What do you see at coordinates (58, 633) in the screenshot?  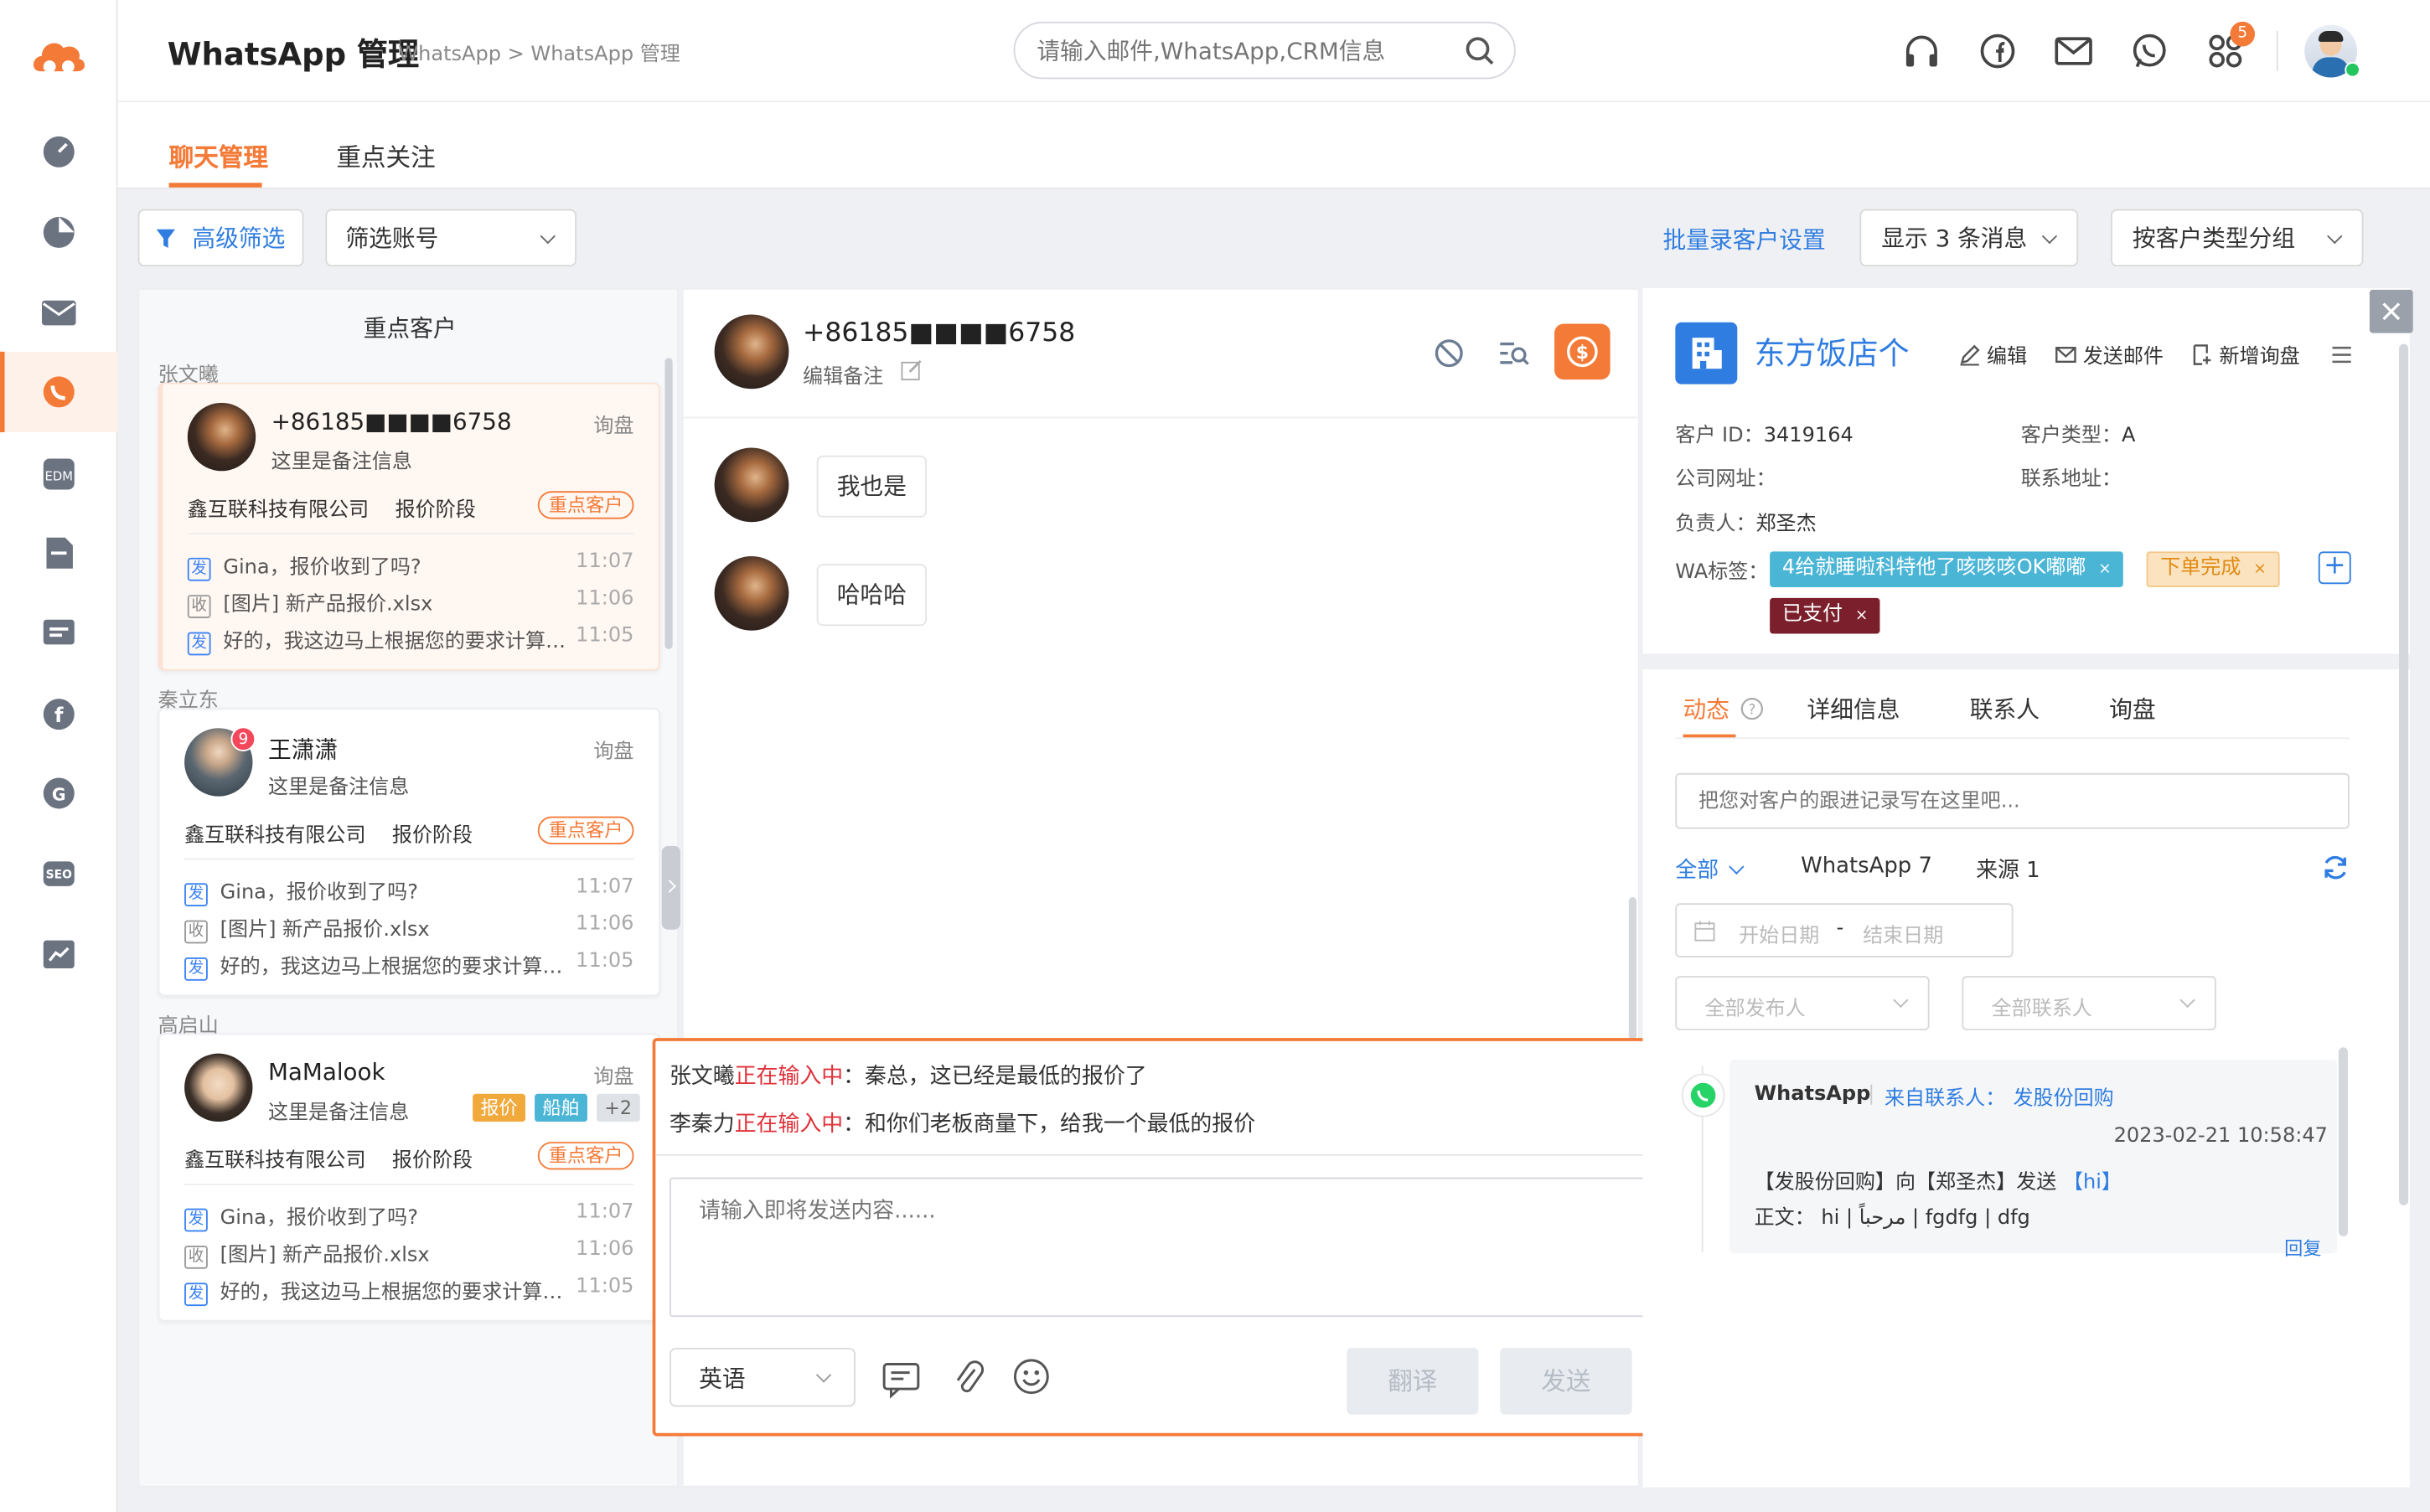 I see `message-board-icon` at bounding box center [58, 633].